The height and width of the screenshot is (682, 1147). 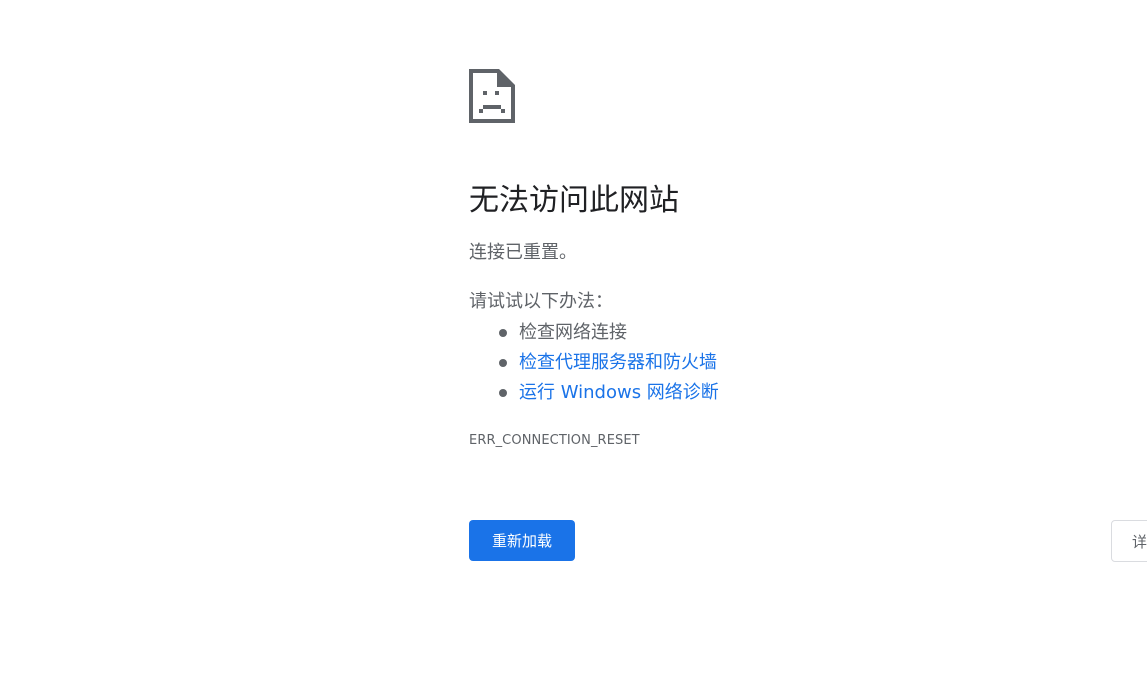 I want to click on suggestions-heading: 请试试以下办法：, so click(x=541, y=301).